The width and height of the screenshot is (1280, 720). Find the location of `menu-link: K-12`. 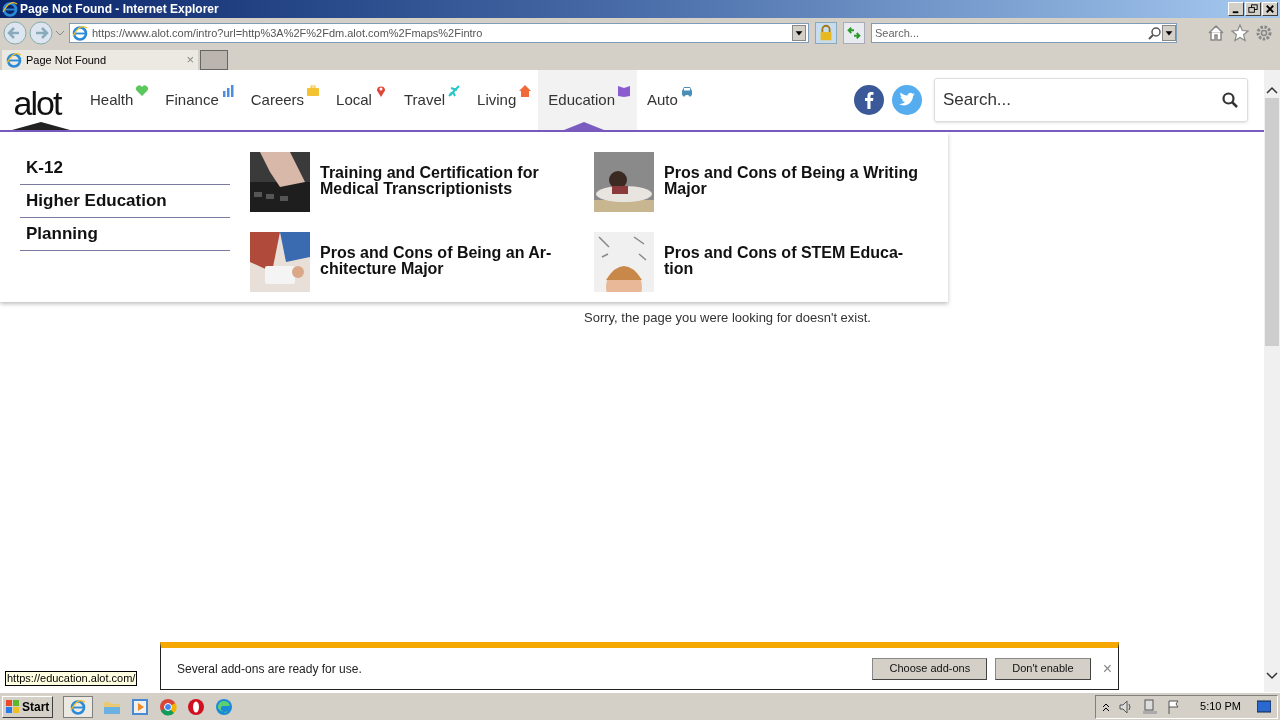

menu-link: K-12 is located at coordinates (125, 168).